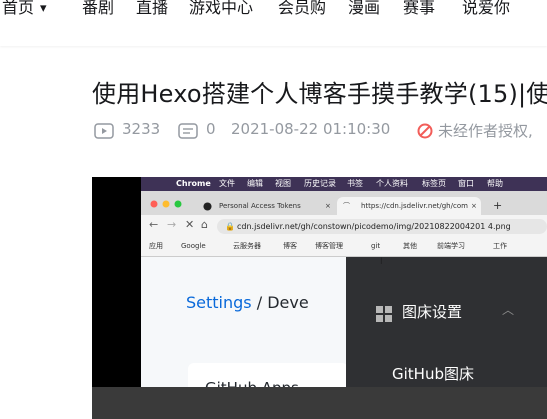  What do you see at coordinates (152, 9) in the screenshot?
I see `nav-live: 直播` at bounding box center [152, 9].